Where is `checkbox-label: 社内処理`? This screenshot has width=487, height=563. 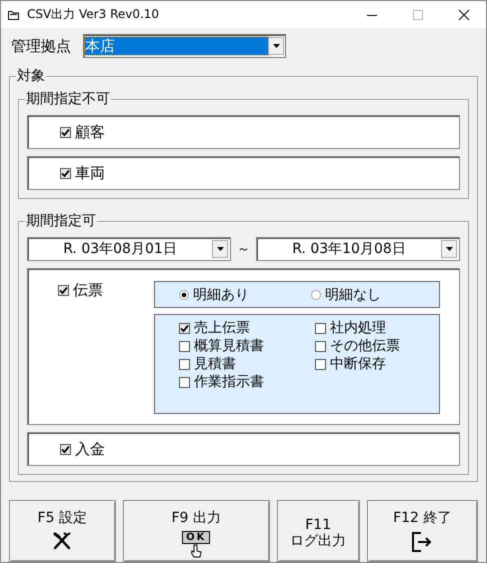
checkbox-label: 社内処理 is located at coordinates (358, 328).